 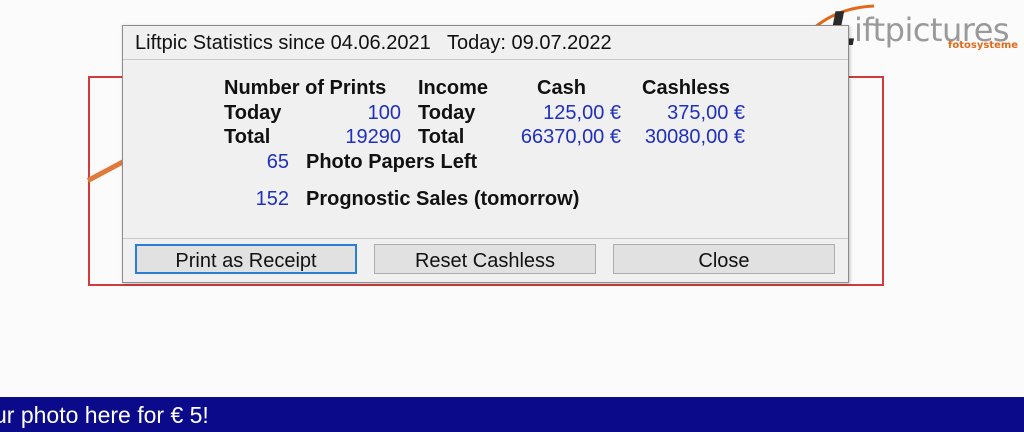 I want to click on income-today-label: Today, so click(x=447, y=113).